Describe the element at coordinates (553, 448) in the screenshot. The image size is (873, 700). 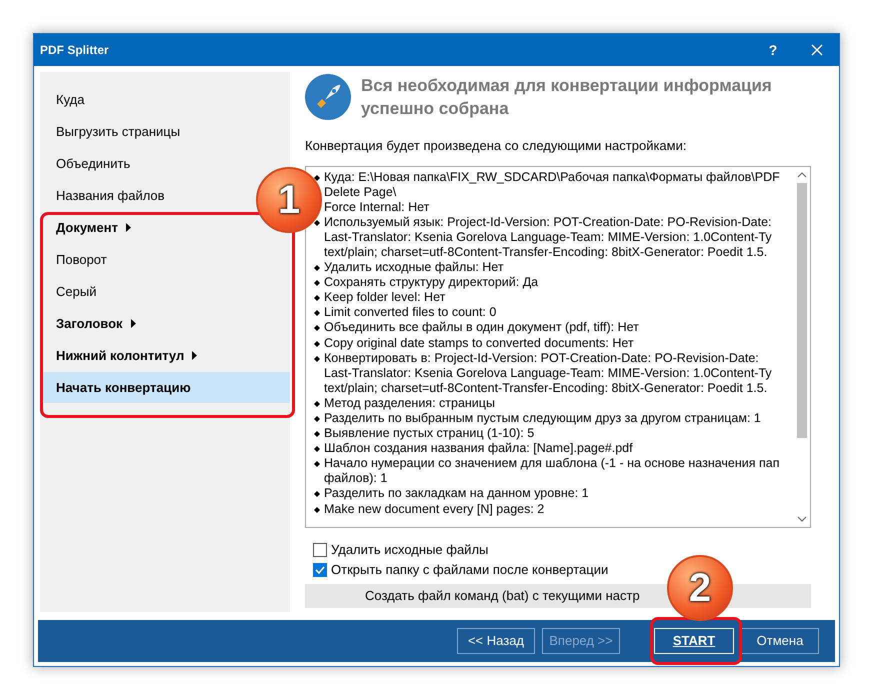
I see `settings-item: Шаблон создания названия файла: [Name].page#.pdf` at that location.